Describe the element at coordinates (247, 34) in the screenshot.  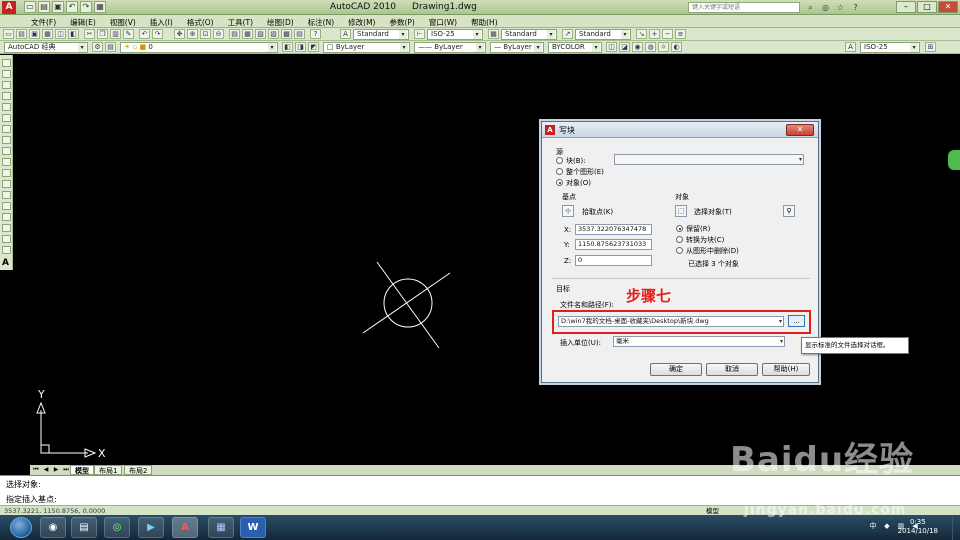
I see `design-center-icon: ▦` at that location.